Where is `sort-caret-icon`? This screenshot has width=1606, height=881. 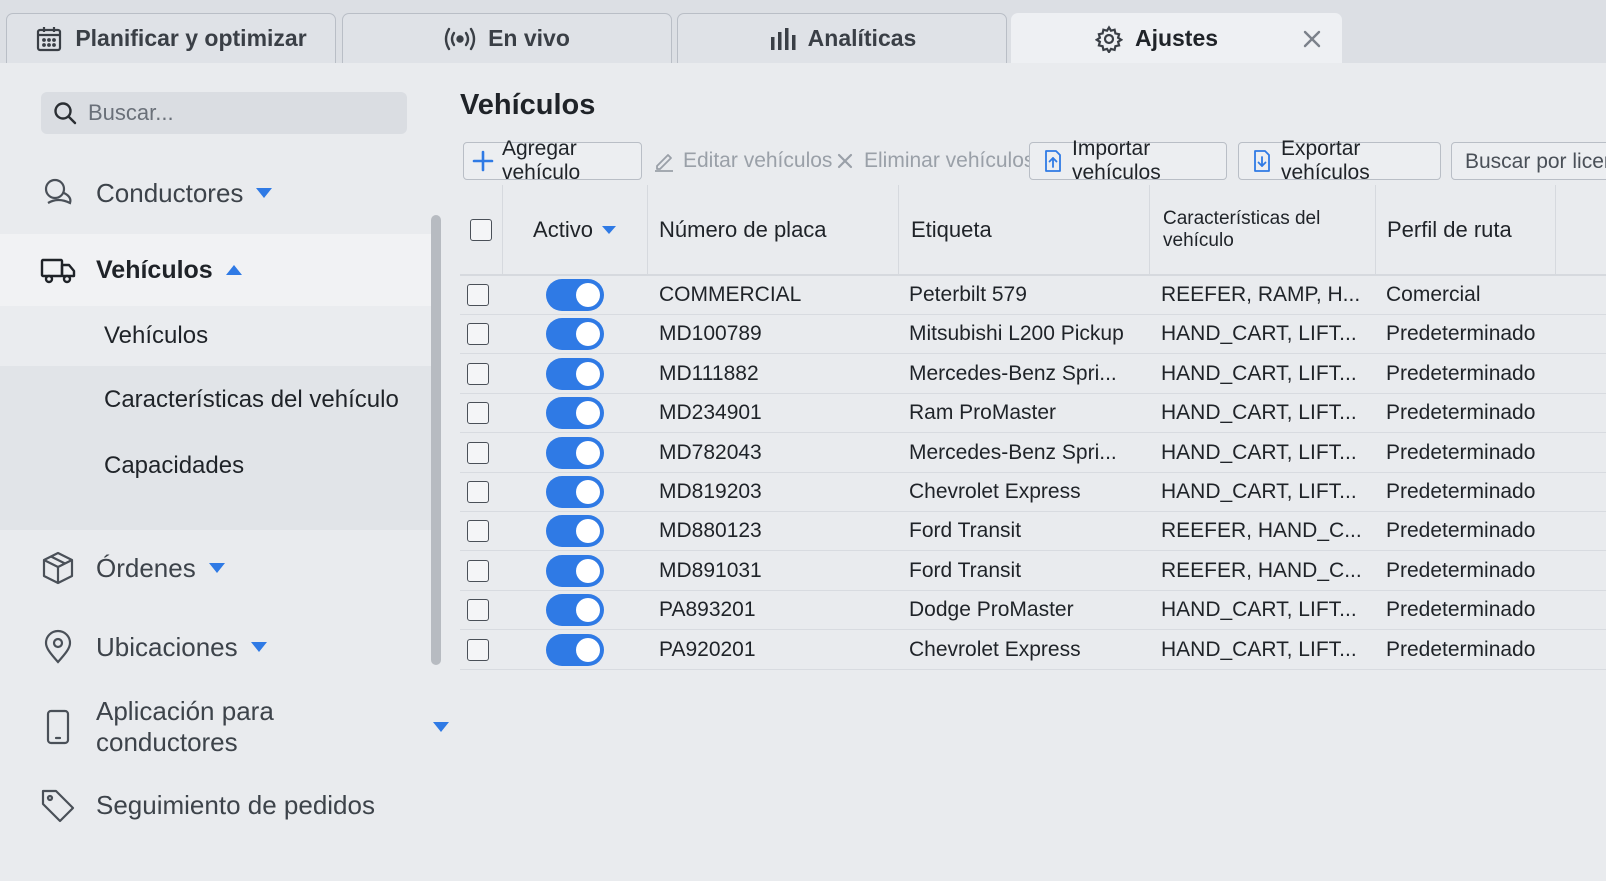
sort-caret-icon is located at coordinates (609, 230).